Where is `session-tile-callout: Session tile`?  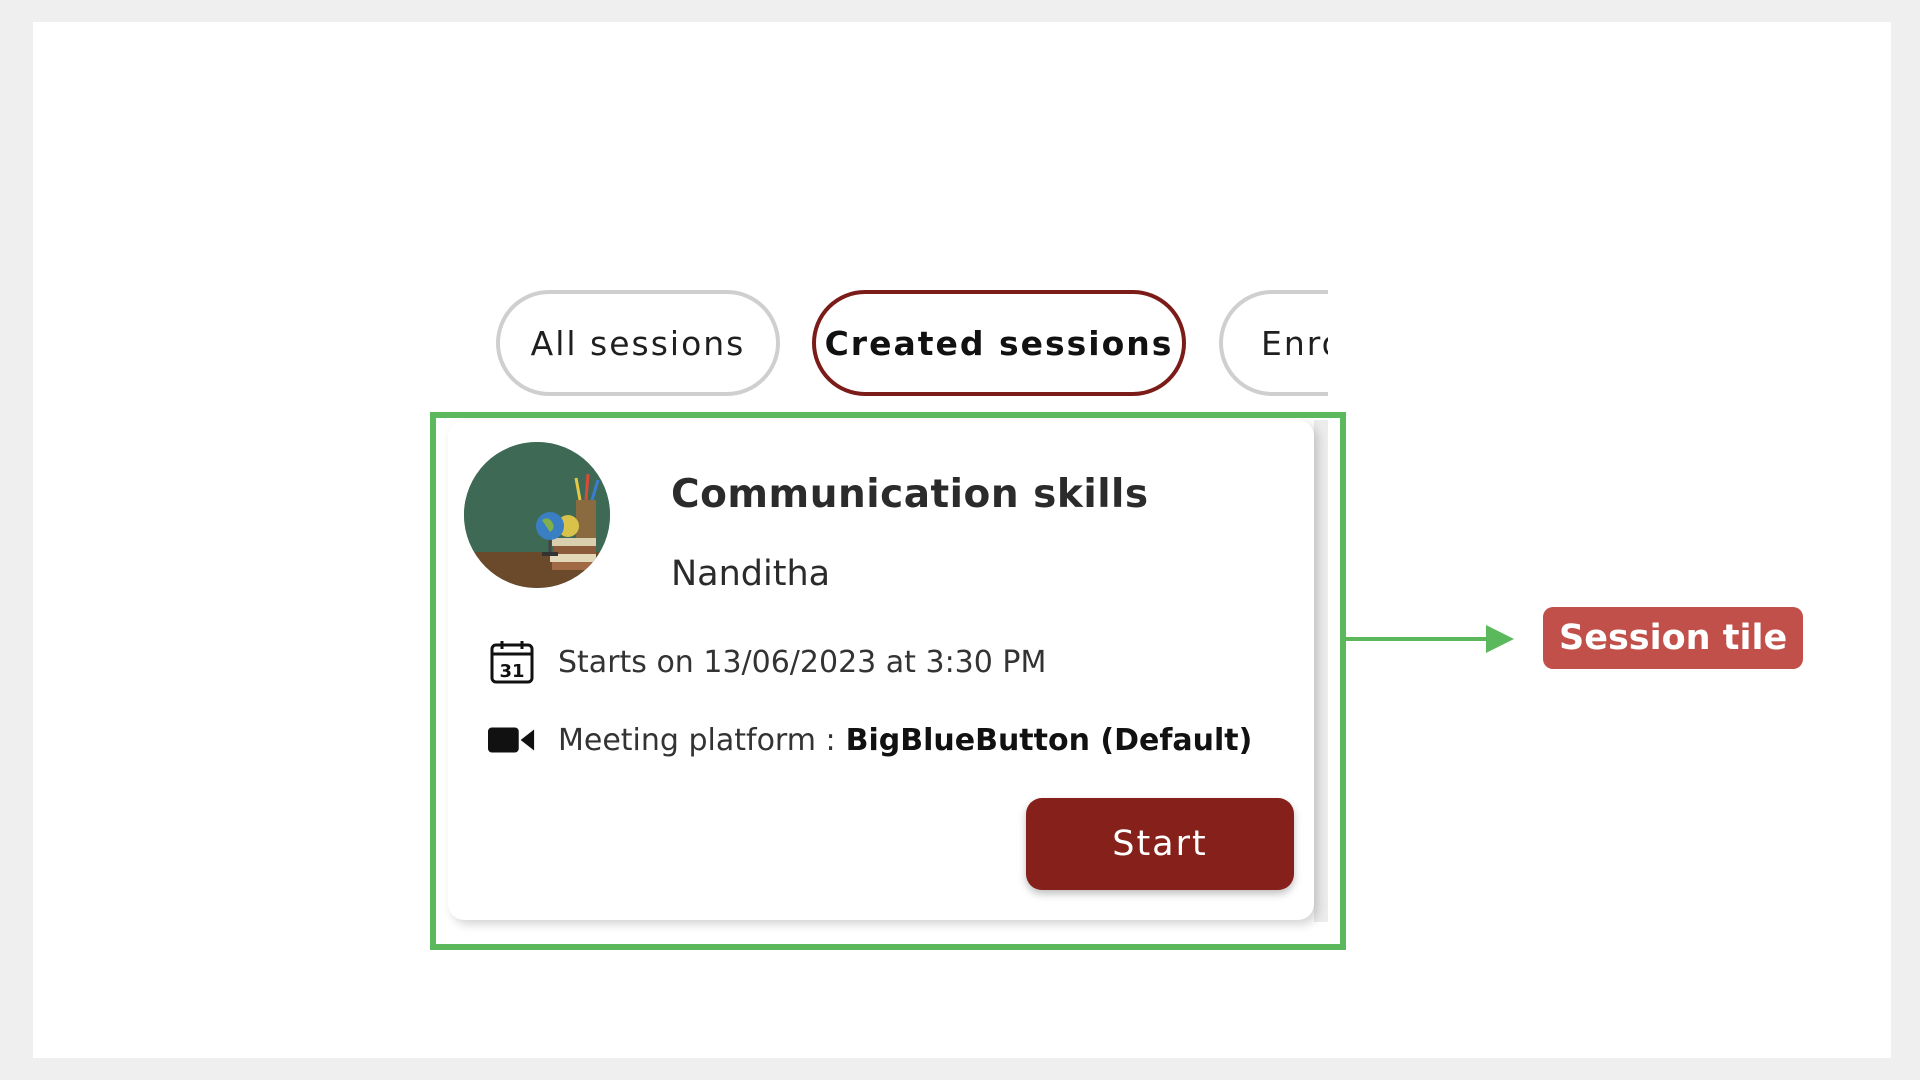
session-tile-callout: Session tile is located at coordinates (1673, 638).